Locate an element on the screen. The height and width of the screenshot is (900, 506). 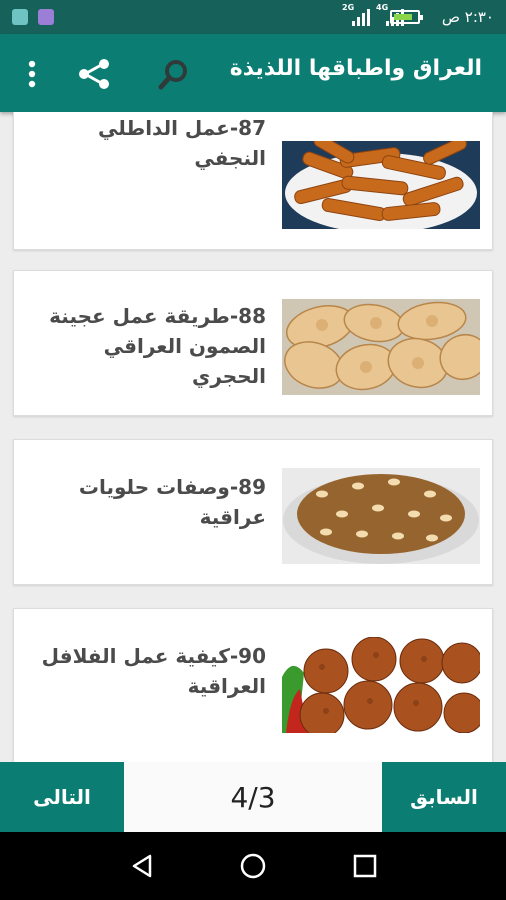
status-time: ٢:٣٠ ص is located at coordinates (467, 17).